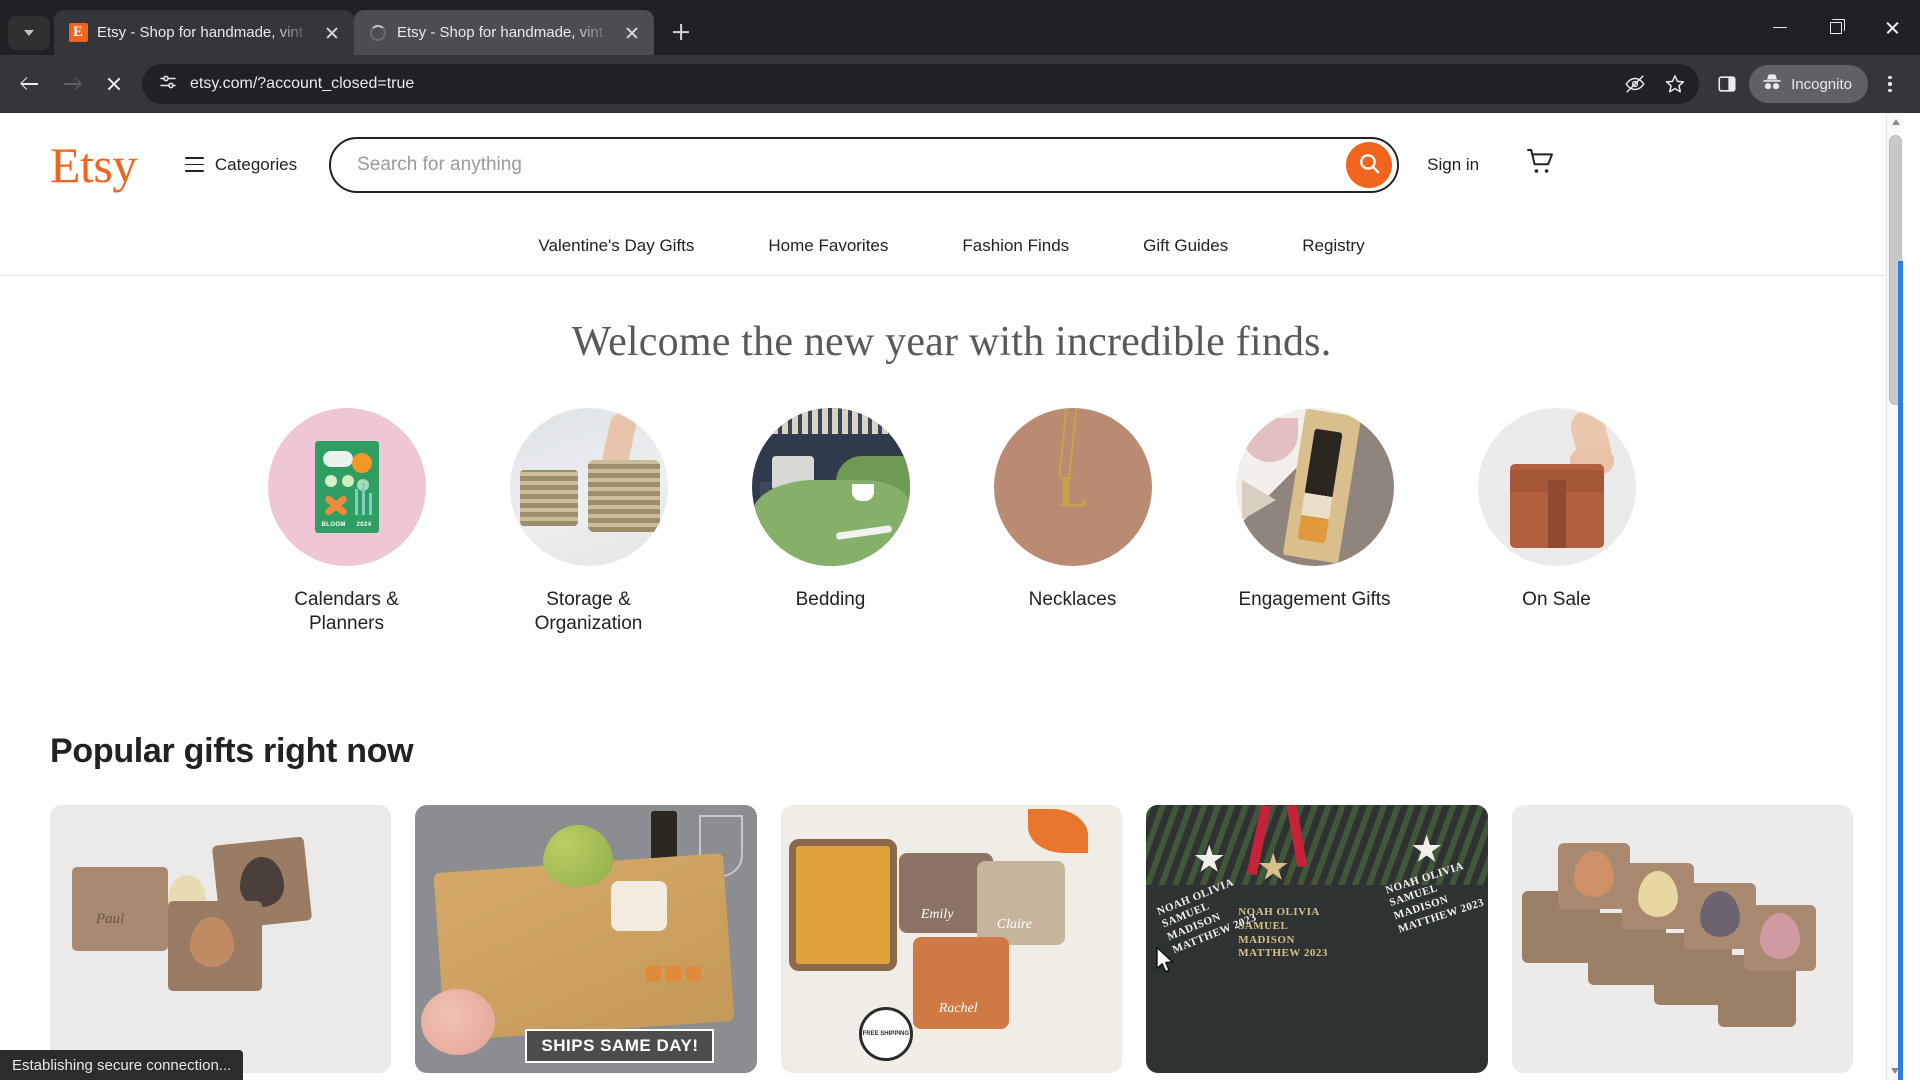 The width and height of the screenshot is (1920, 1080). What do you see at coordinates (78, 33) in the screenshot?
I see `etsy-favicon: E` at bounding box center [78, 33].